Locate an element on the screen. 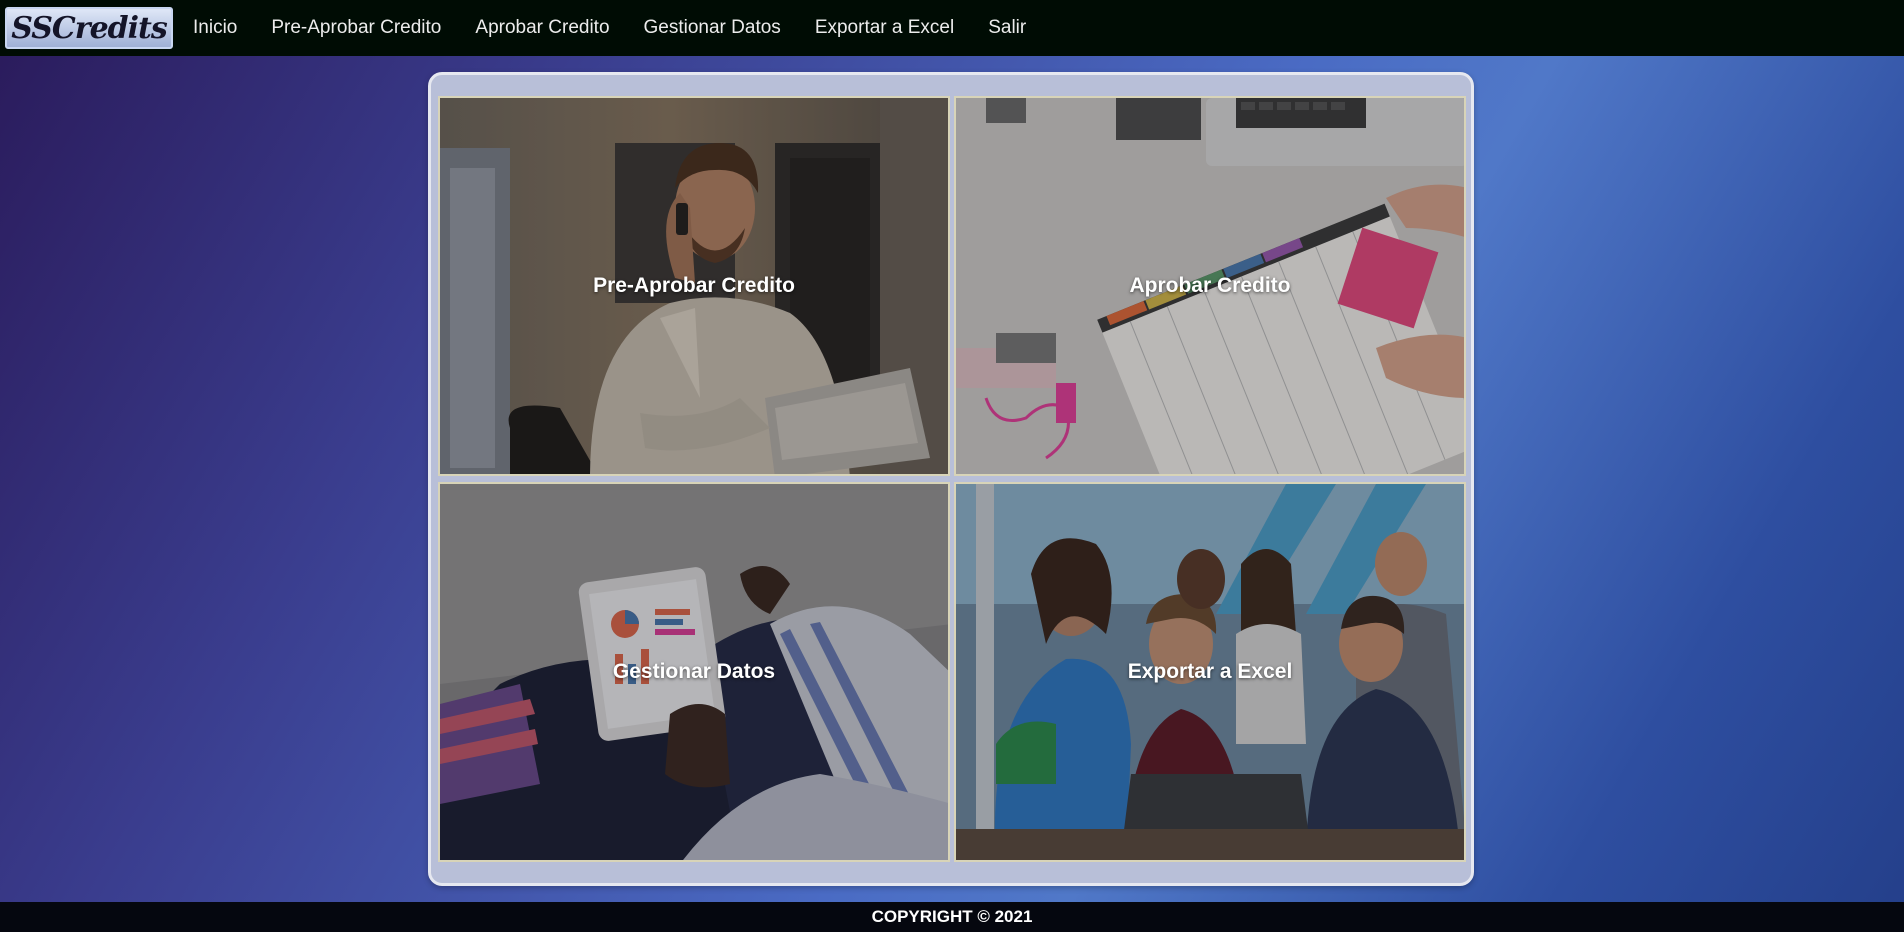 The width and height of the screenshot is (1904, 932). sscredits-logo: SSCredits is located at coordinates (89, 28).